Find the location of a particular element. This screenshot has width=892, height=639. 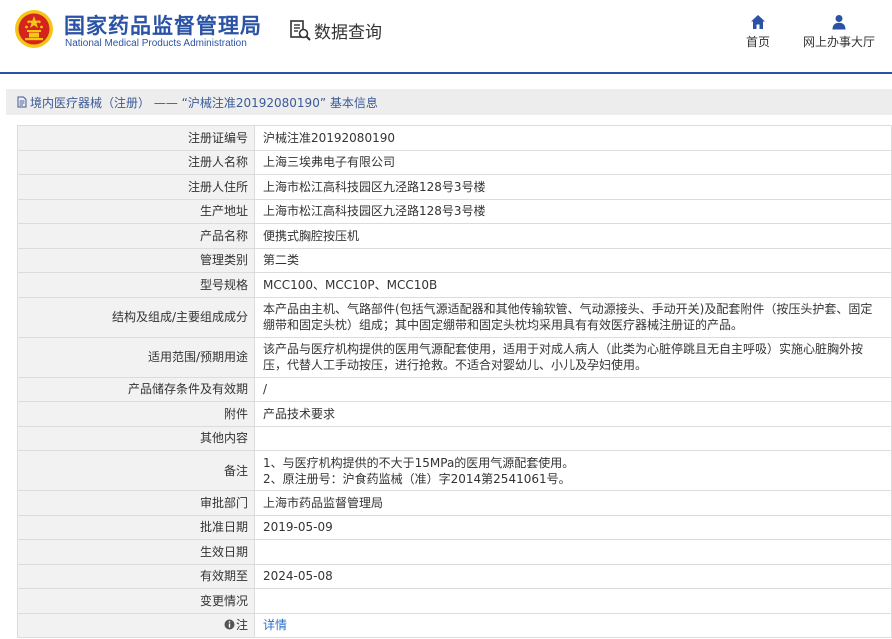

remark-line: 1、与医疗机构提供的不大于15MPa的医用气源配套使用。 is located at coordinates (419, 462).